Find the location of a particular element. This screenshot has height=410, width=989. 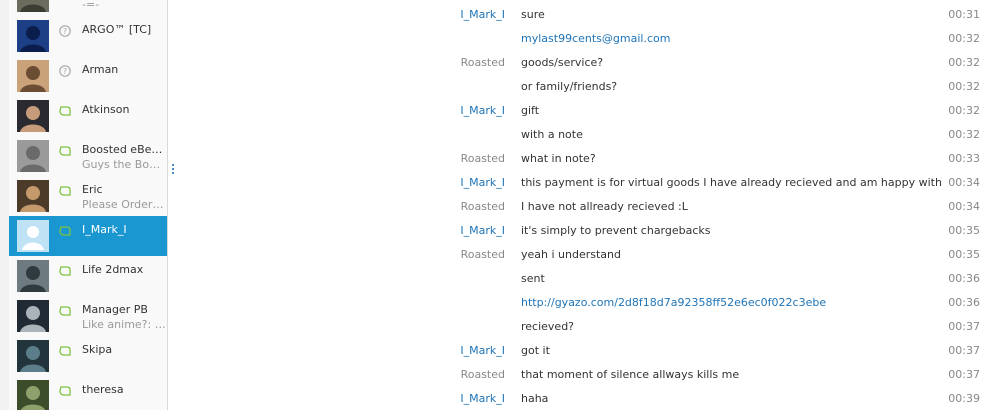

contact-name: Life 2dmax is located at coordinates (113, 269).